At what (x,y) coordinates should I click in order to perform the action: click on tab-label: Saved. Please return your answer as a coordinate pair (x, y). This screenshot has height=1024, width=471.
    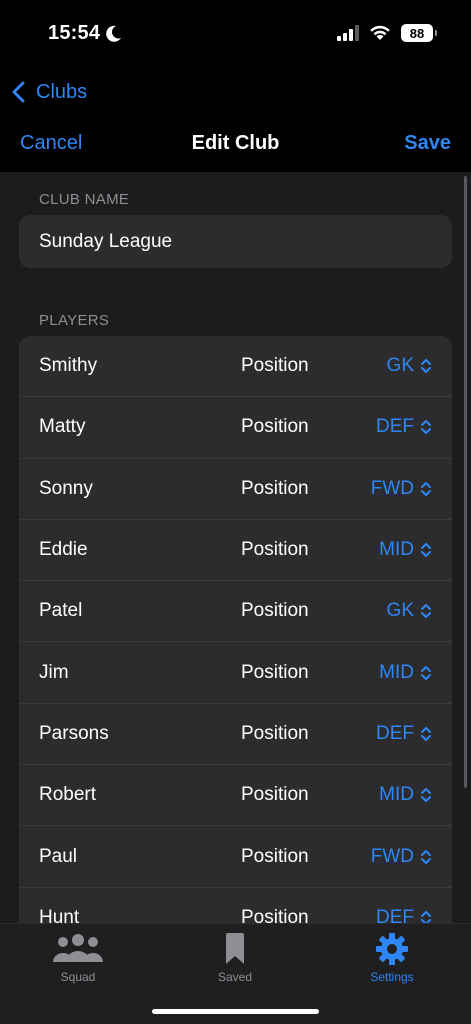
    Looking at the image, I should click on (235, 977).